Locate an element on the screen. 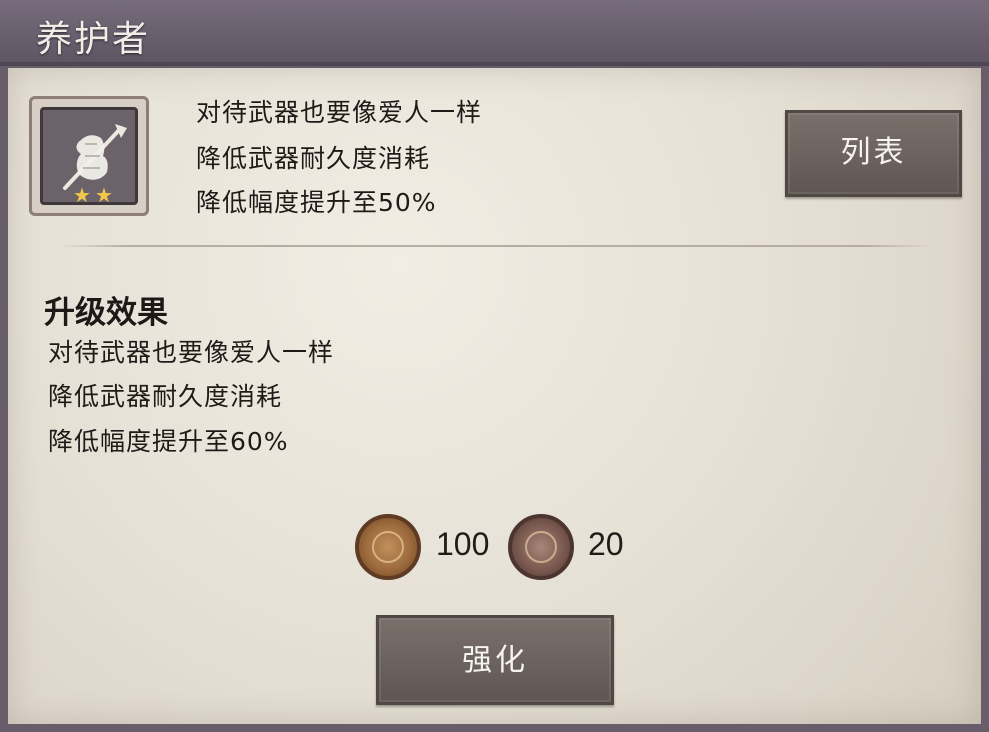 This screenshot has height=732, width=989. window-title: 养护者 is located at coordinates (93, 39).